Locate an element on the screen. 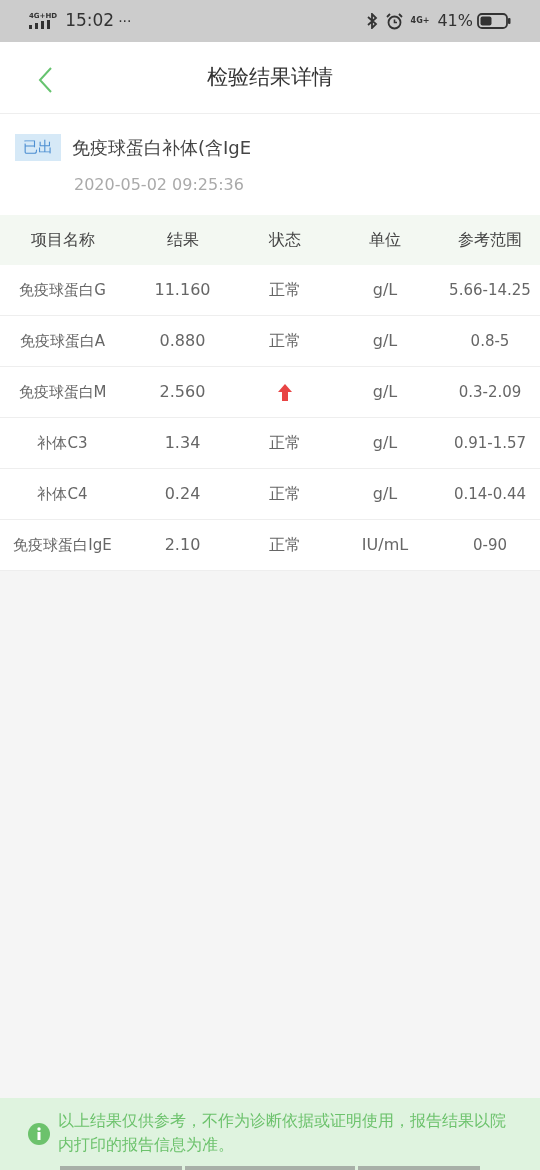 The height and width of the screenshot is (1170, 540). column-header: 结果 is located at coordinates (182, 240).